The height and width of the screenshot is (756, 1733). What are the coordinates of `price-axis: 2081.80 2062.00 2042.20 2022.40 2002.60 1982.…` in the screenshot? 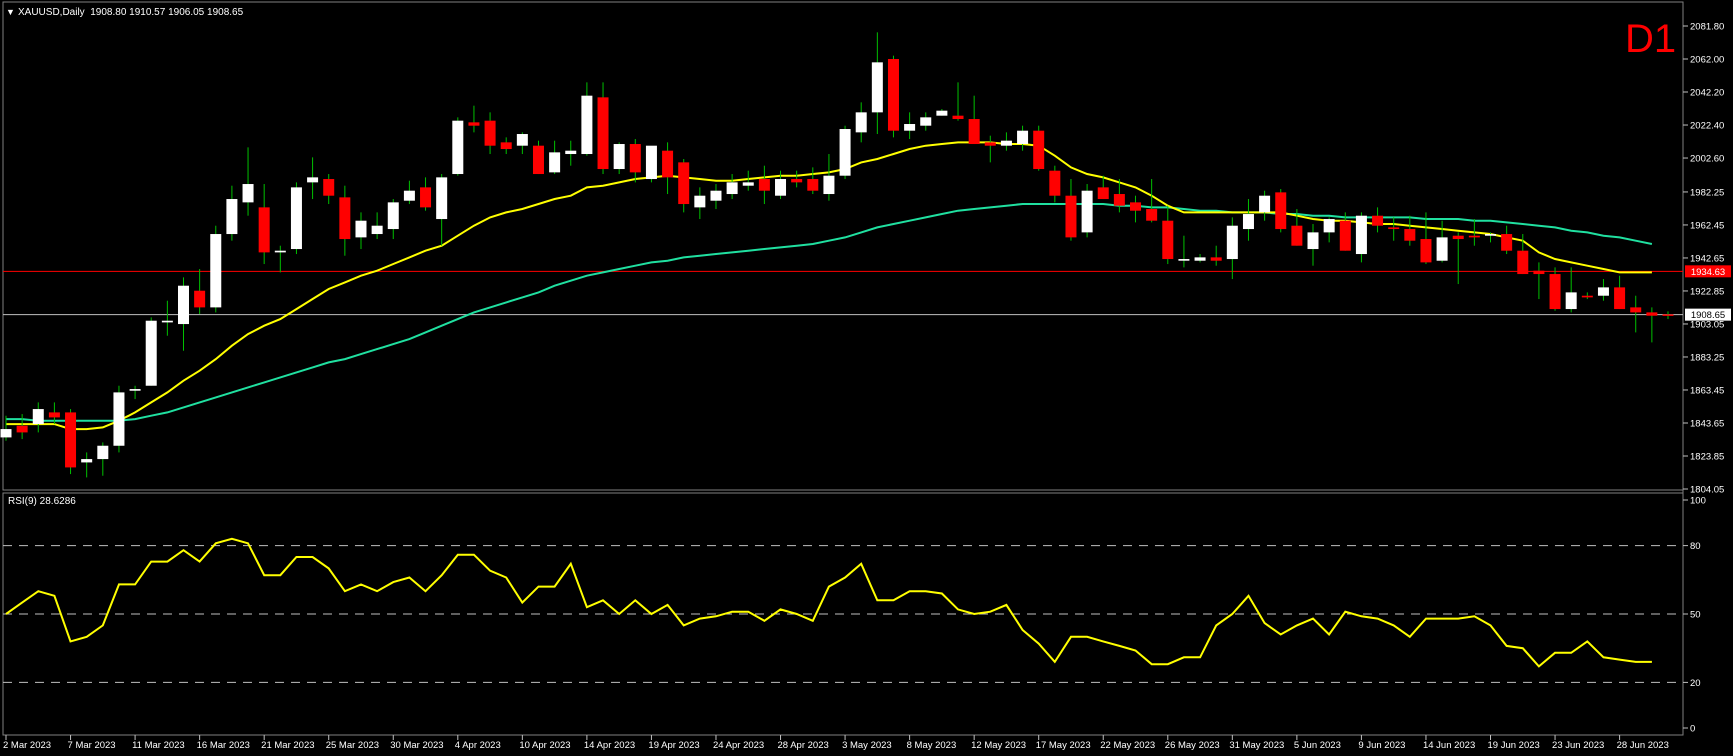 It's located at (1703, 259).